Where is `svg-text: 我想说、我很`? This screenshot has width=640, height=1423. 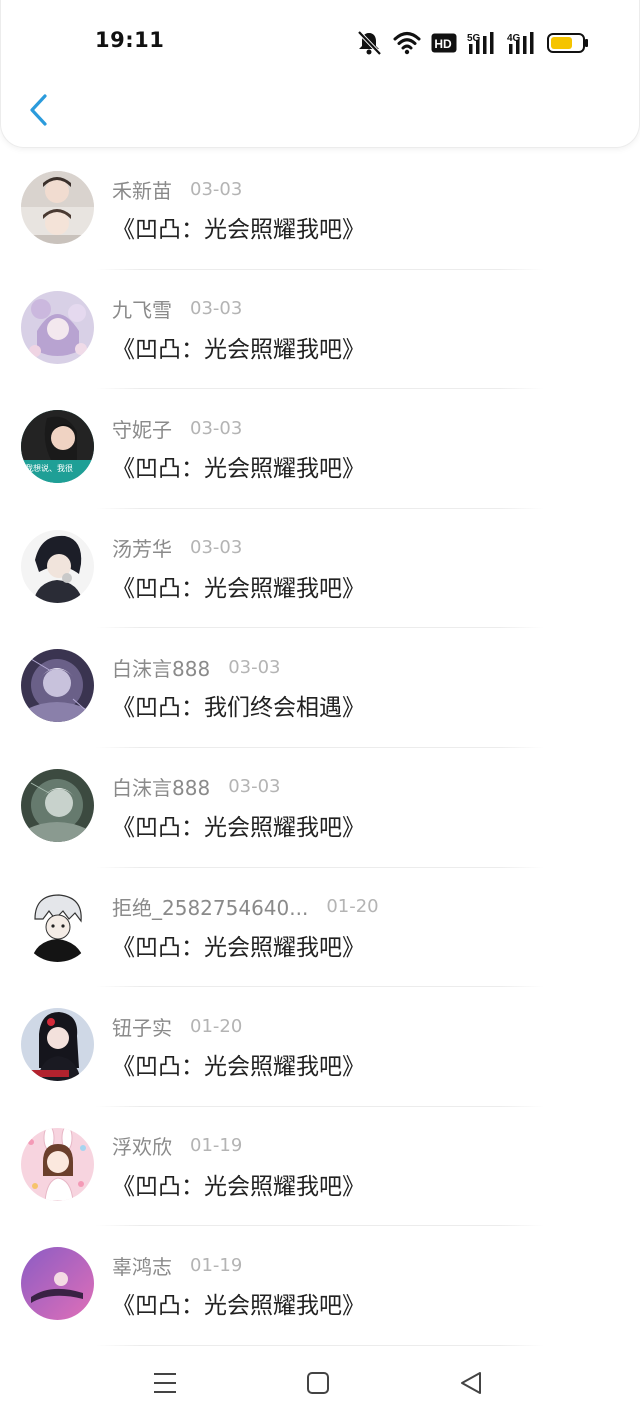 svg-text: 我想说、我很 is located at coordinates (49, 468).